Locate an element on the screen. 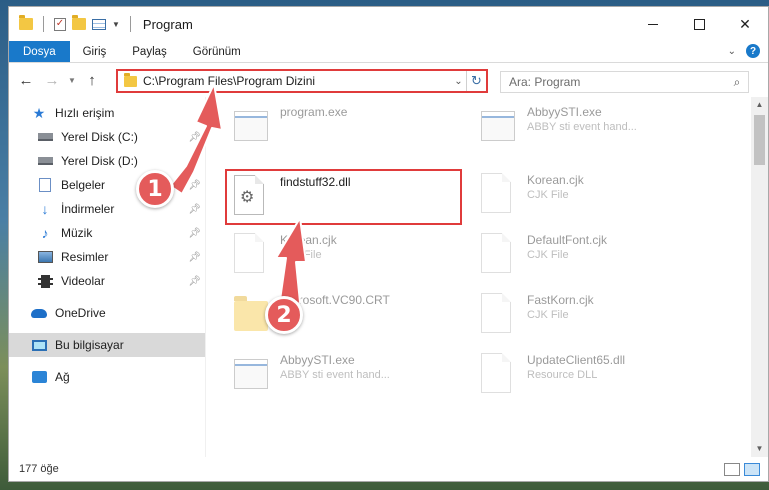 The height and width of the screenshot is (490, 769). callout-arrows is located at coordinates (238, 201).